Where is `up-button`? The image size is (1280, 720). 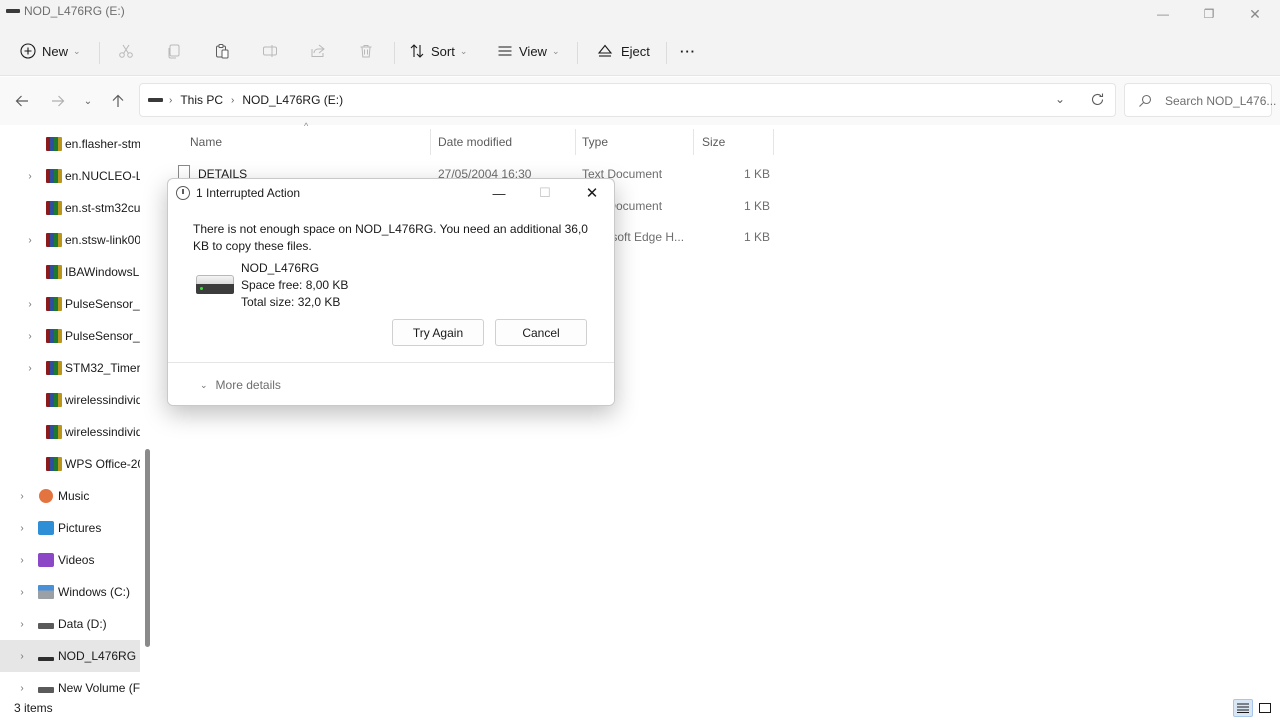
up-button is located at coordinates (118, 101).